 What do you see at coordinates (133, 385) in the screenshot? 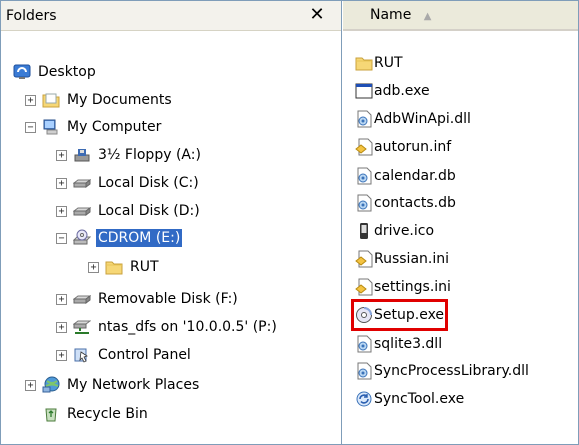
I see `tree-item-label: My Network Places` at bounding box center [133, 385].